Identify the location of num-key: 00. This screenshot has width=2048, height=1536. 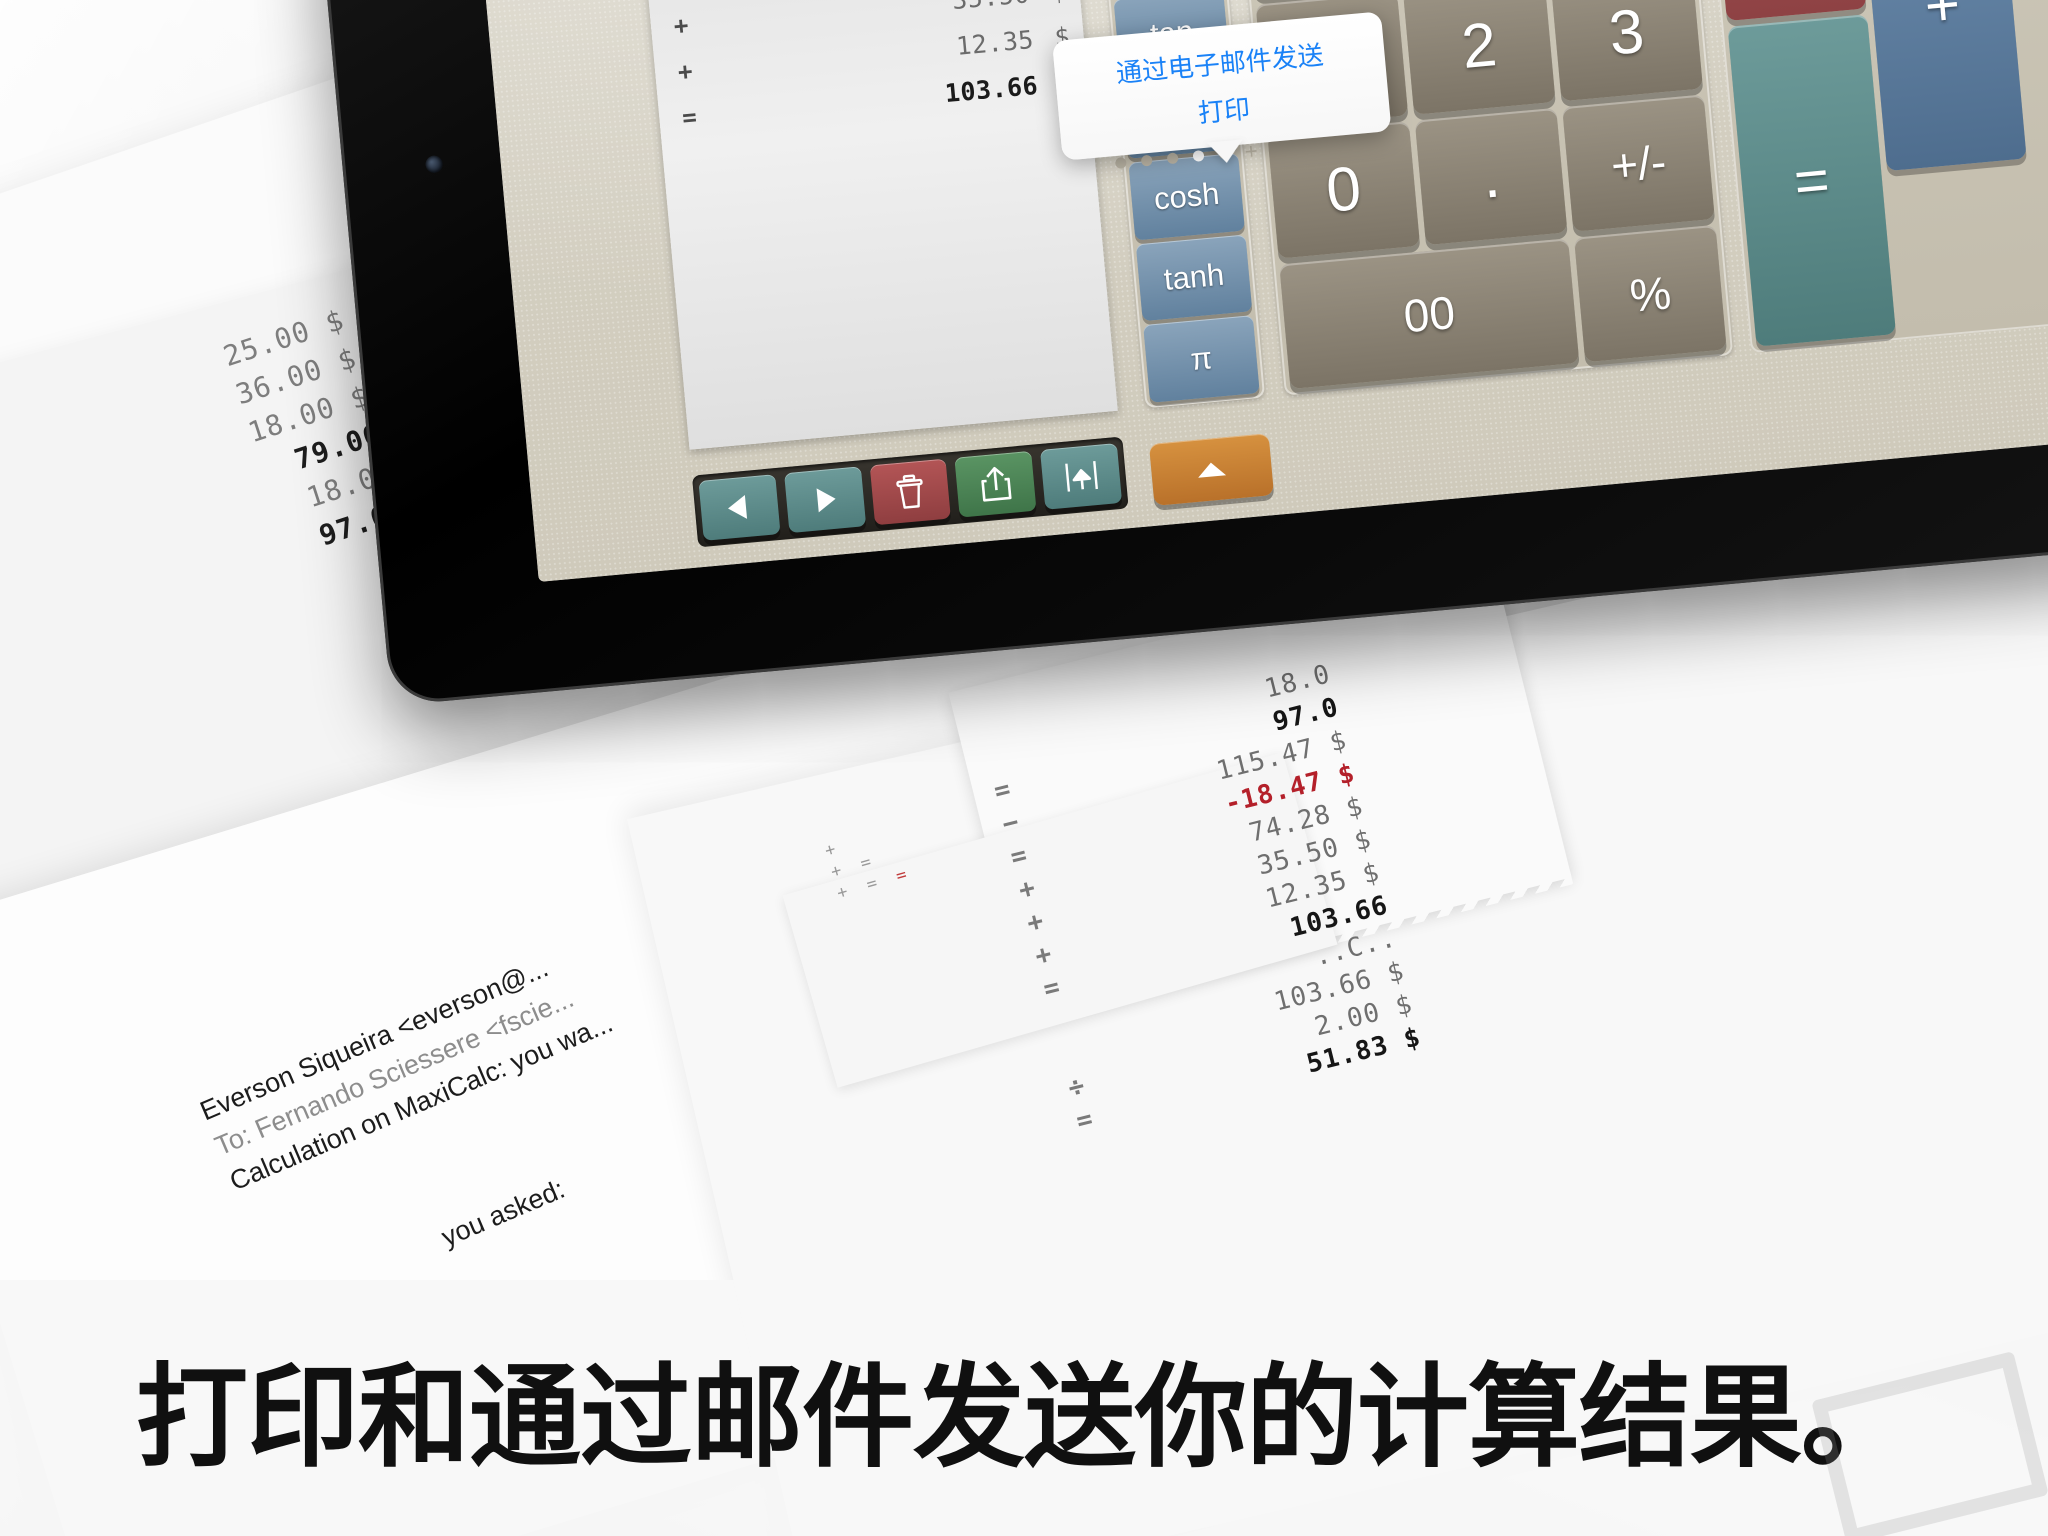
(1429, 314).